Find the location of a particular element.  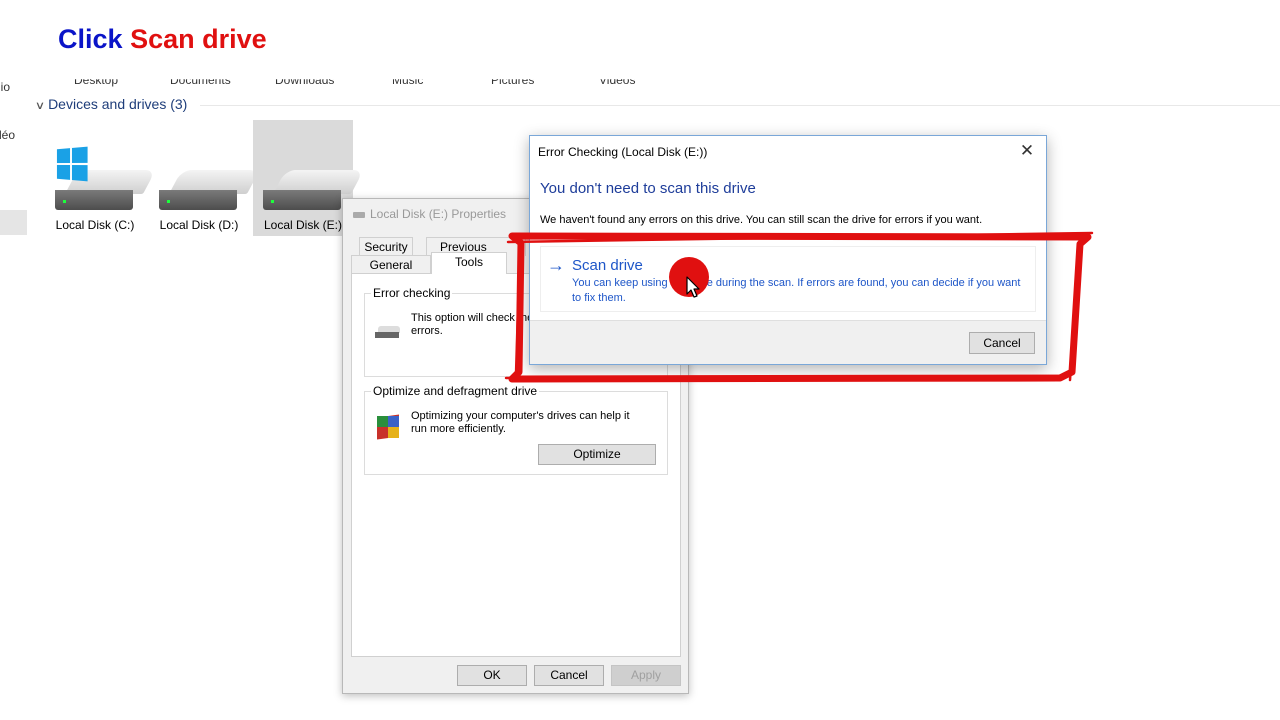

apply-button: Apply is located at coordinates (646, 675).